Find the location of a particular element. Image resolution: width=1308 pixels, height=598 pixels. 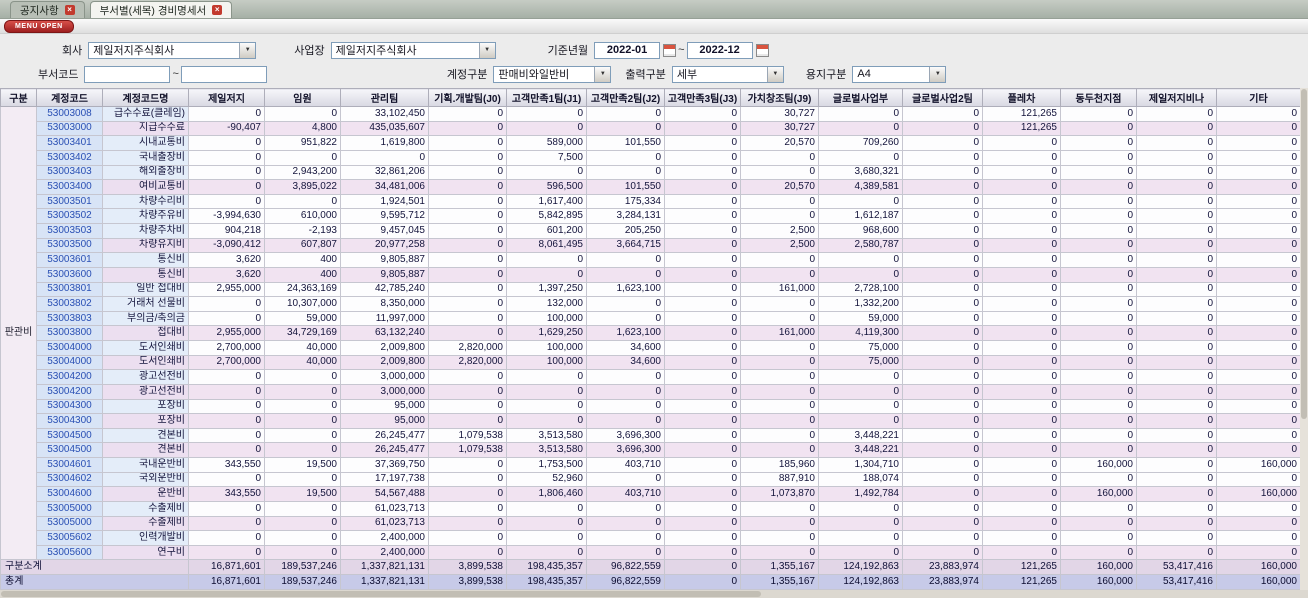

column-header: 기타 is located at coordinates (1258, 97).